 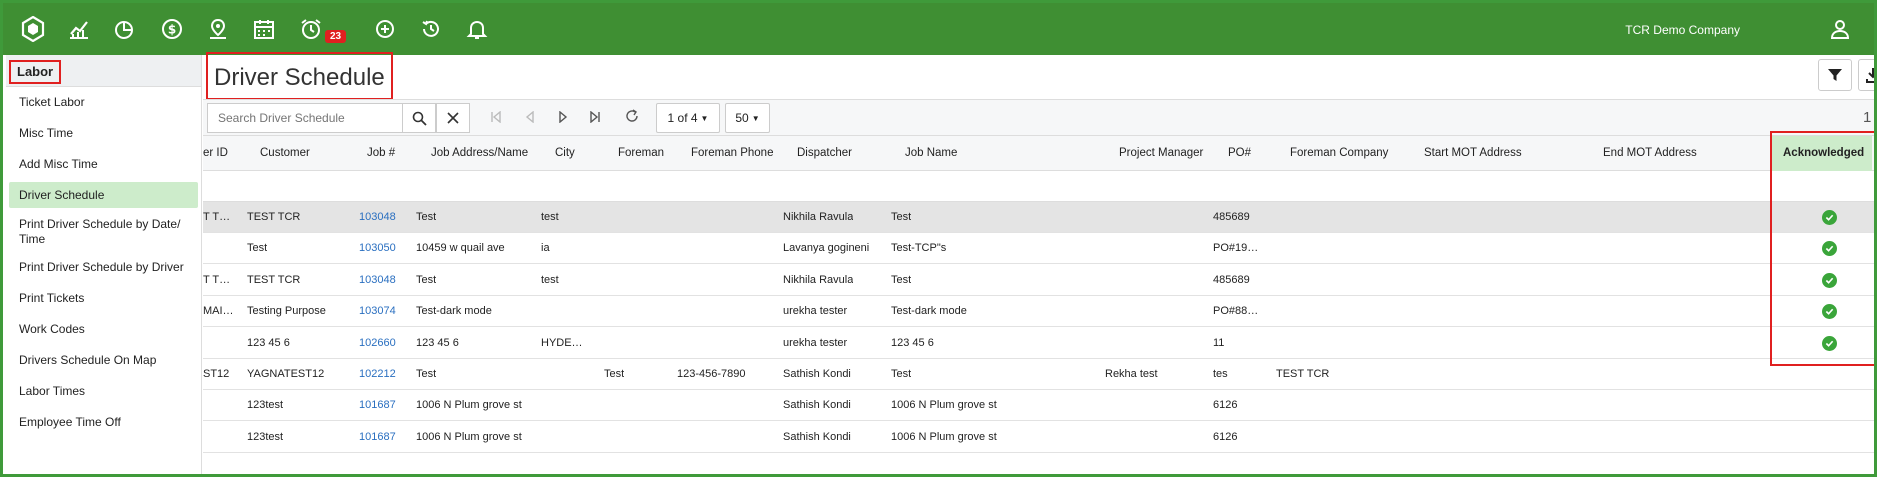 I want to click on alarm-badge: 23, so click(x=336, y=36).